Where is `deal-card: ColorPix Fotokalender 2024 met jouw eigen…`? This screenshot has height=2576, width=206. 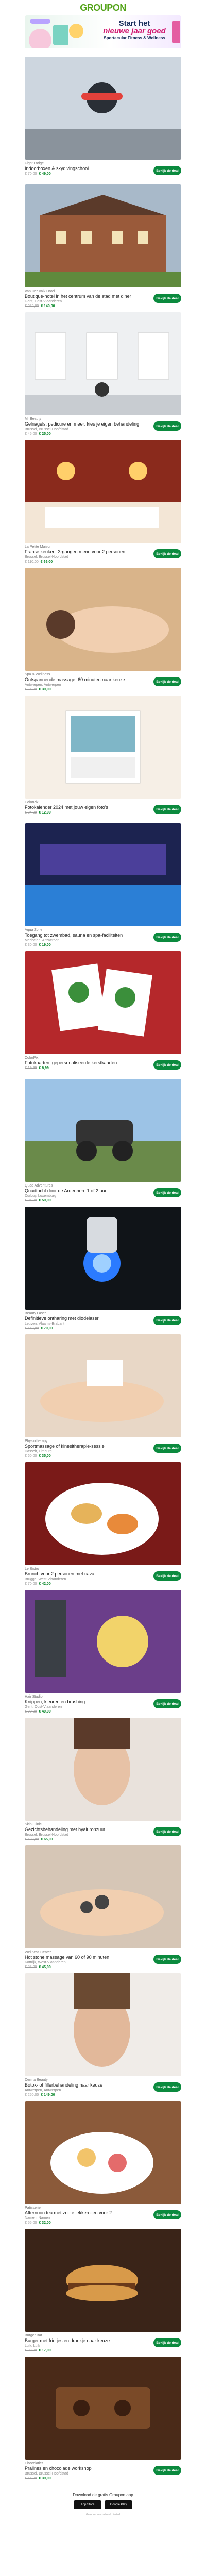
deal-card: ColorPix Fotokalender 2024 met jouw eigen… is located at coordinates (103, 759).